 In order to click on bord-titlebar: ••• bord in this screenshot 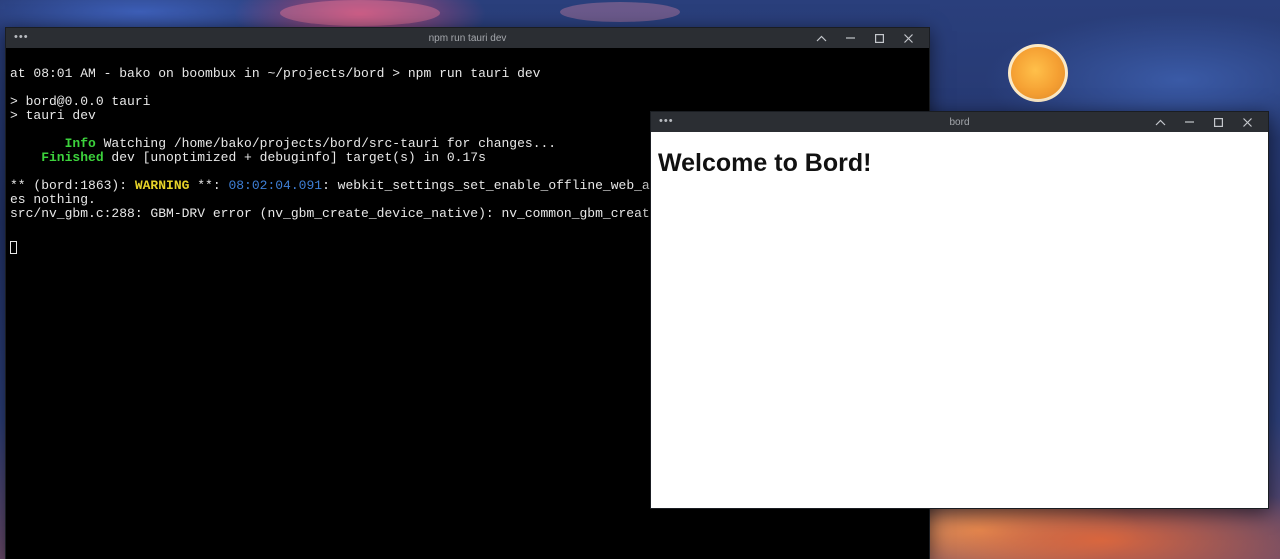, I will do `click(959, 122)`.